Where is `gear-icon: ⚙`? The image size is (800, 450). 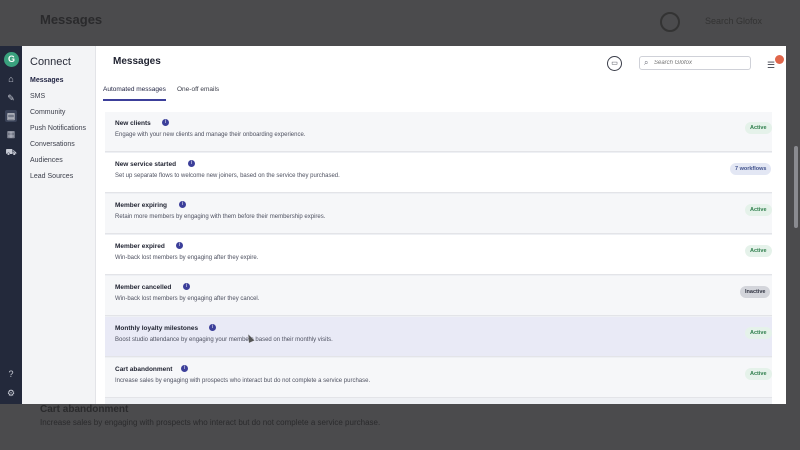 gear-icon: ⚙ is located at coordinates (11, 393).